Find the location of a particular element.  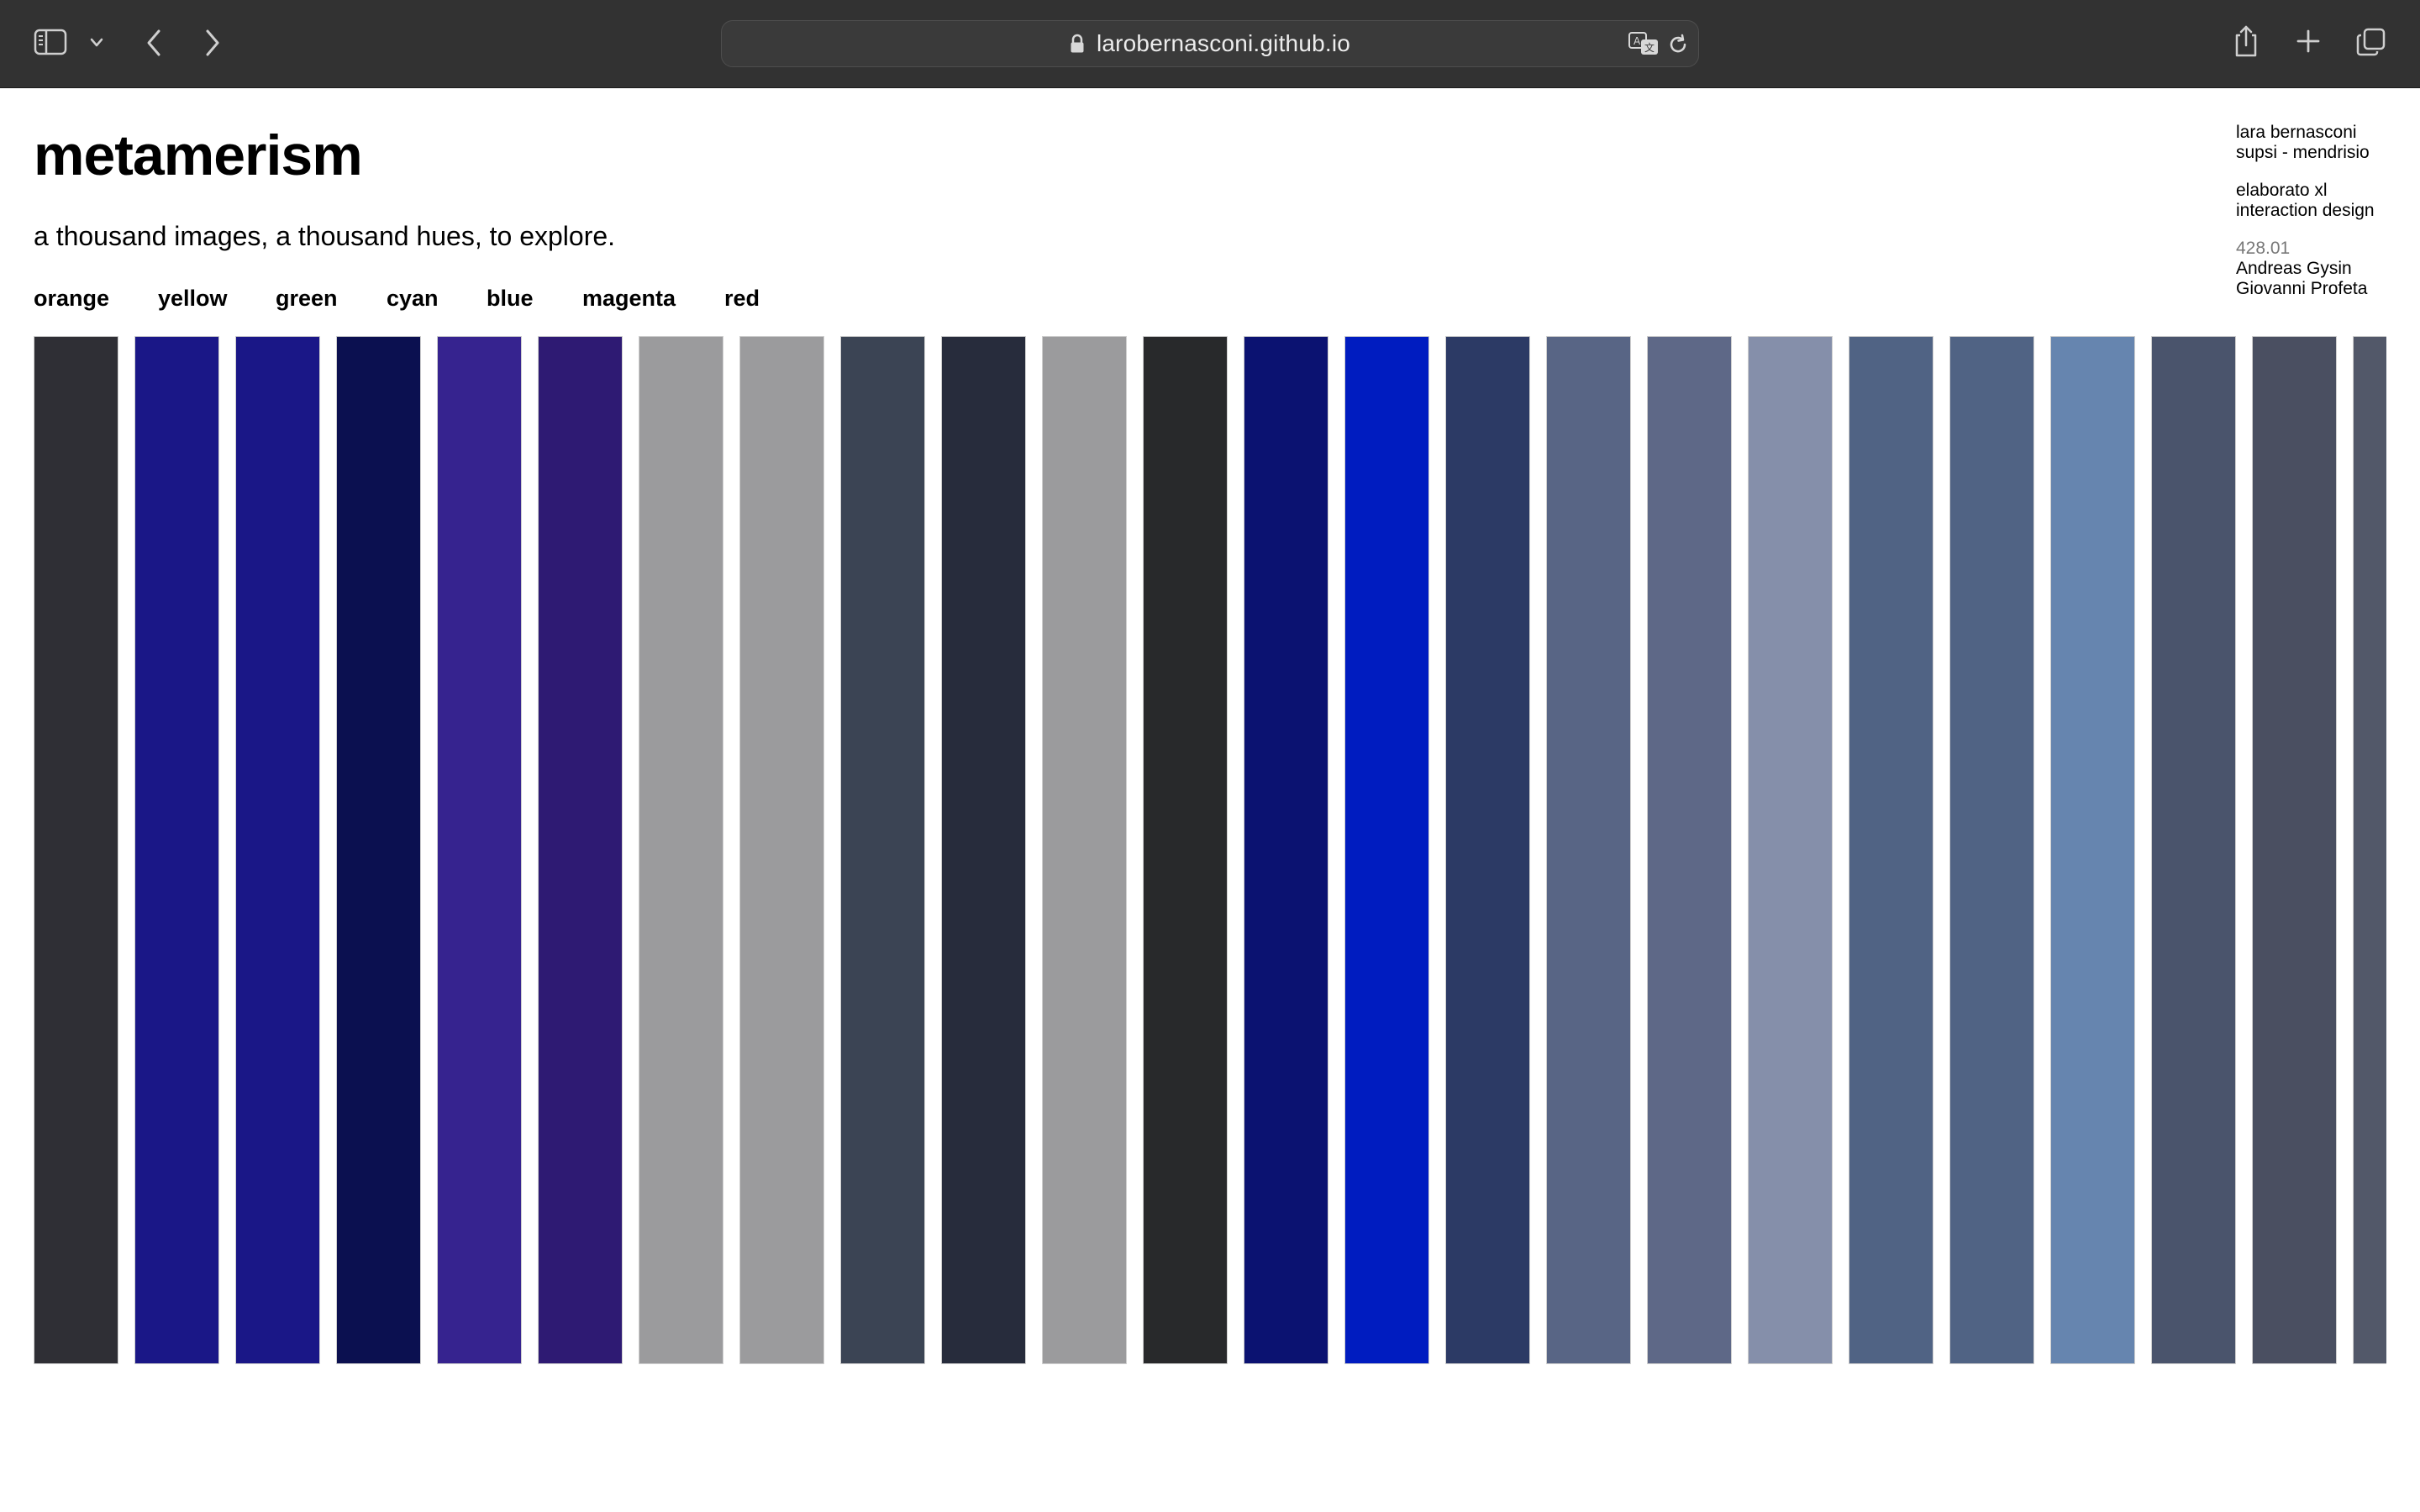

course-code: 428.01 is located at coordinates (2264, 248).